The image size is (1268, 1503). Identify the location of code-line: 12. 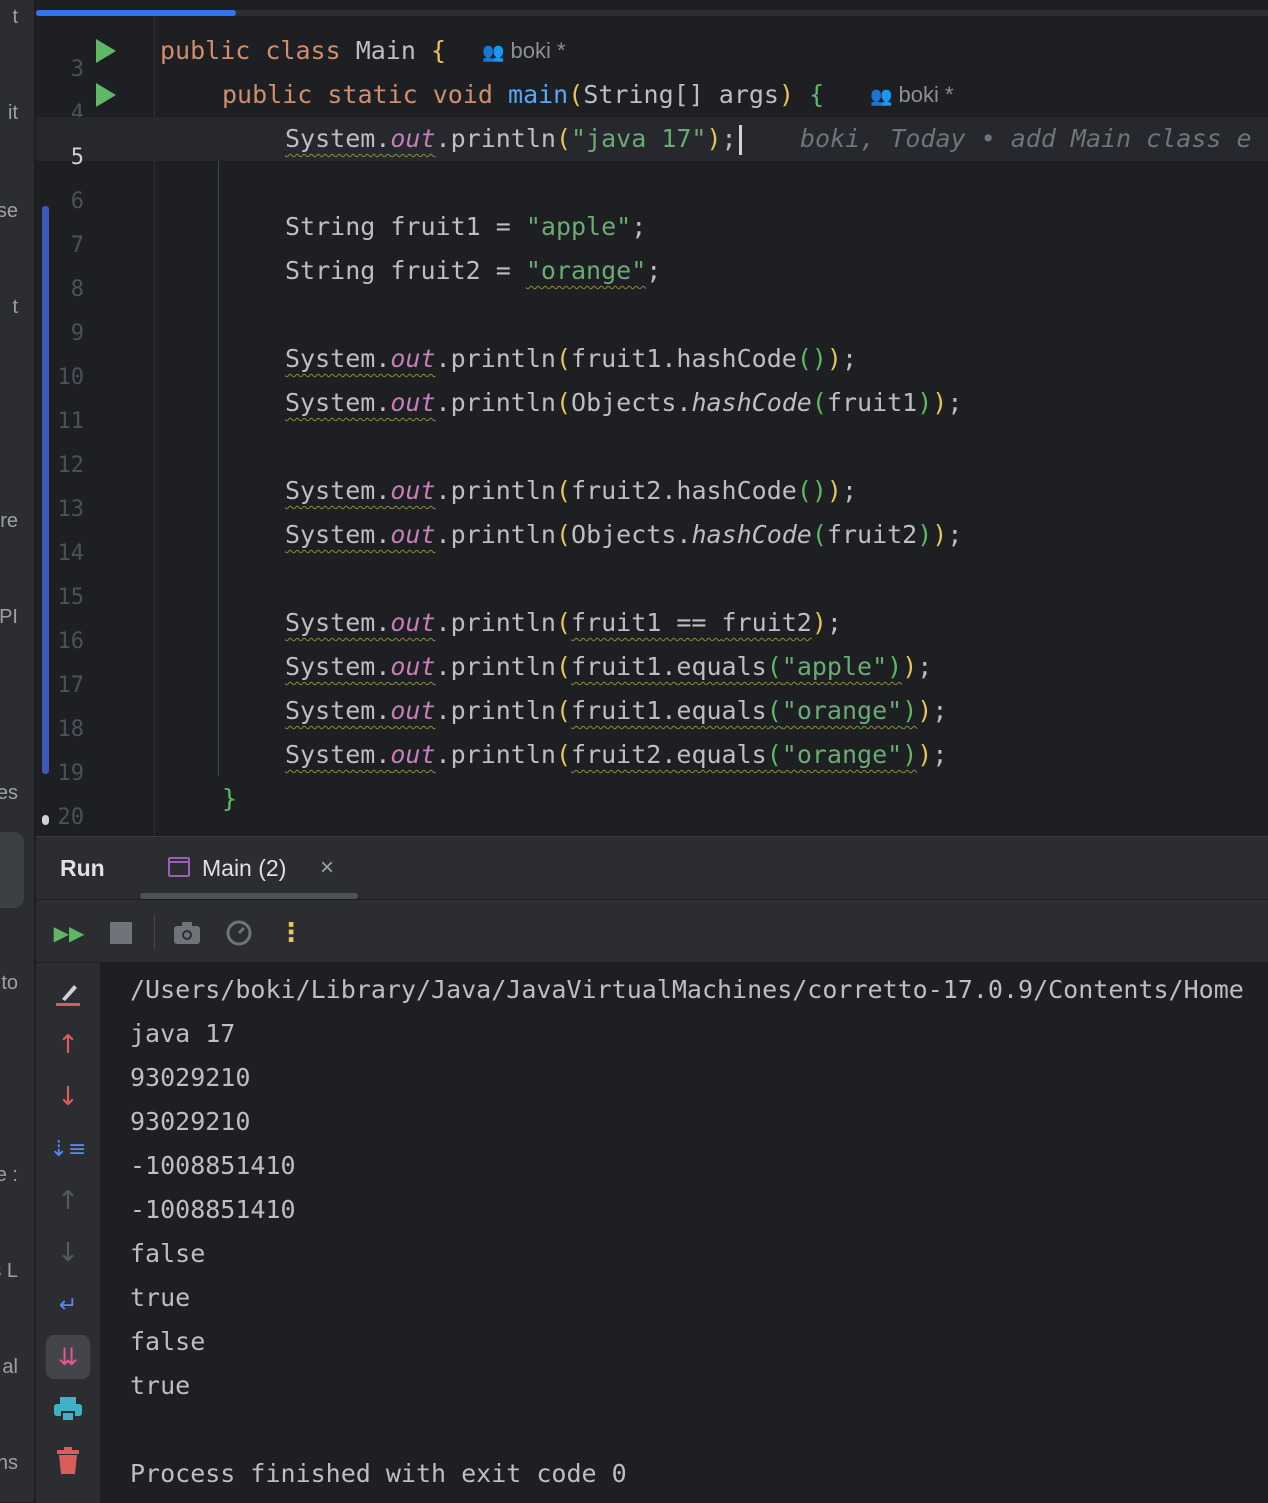
(652, 451).